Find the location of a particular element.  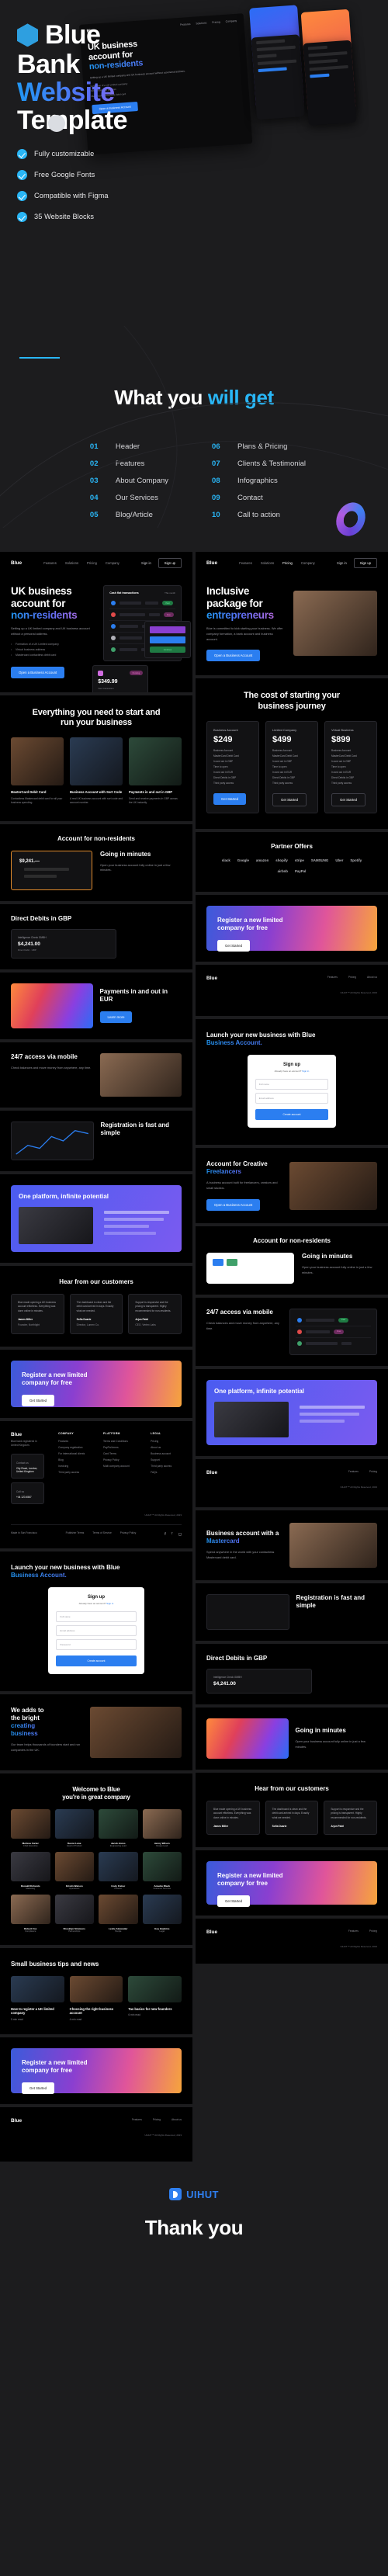

footer-link: Privacy Policy is located at coordinates (120, 1459).